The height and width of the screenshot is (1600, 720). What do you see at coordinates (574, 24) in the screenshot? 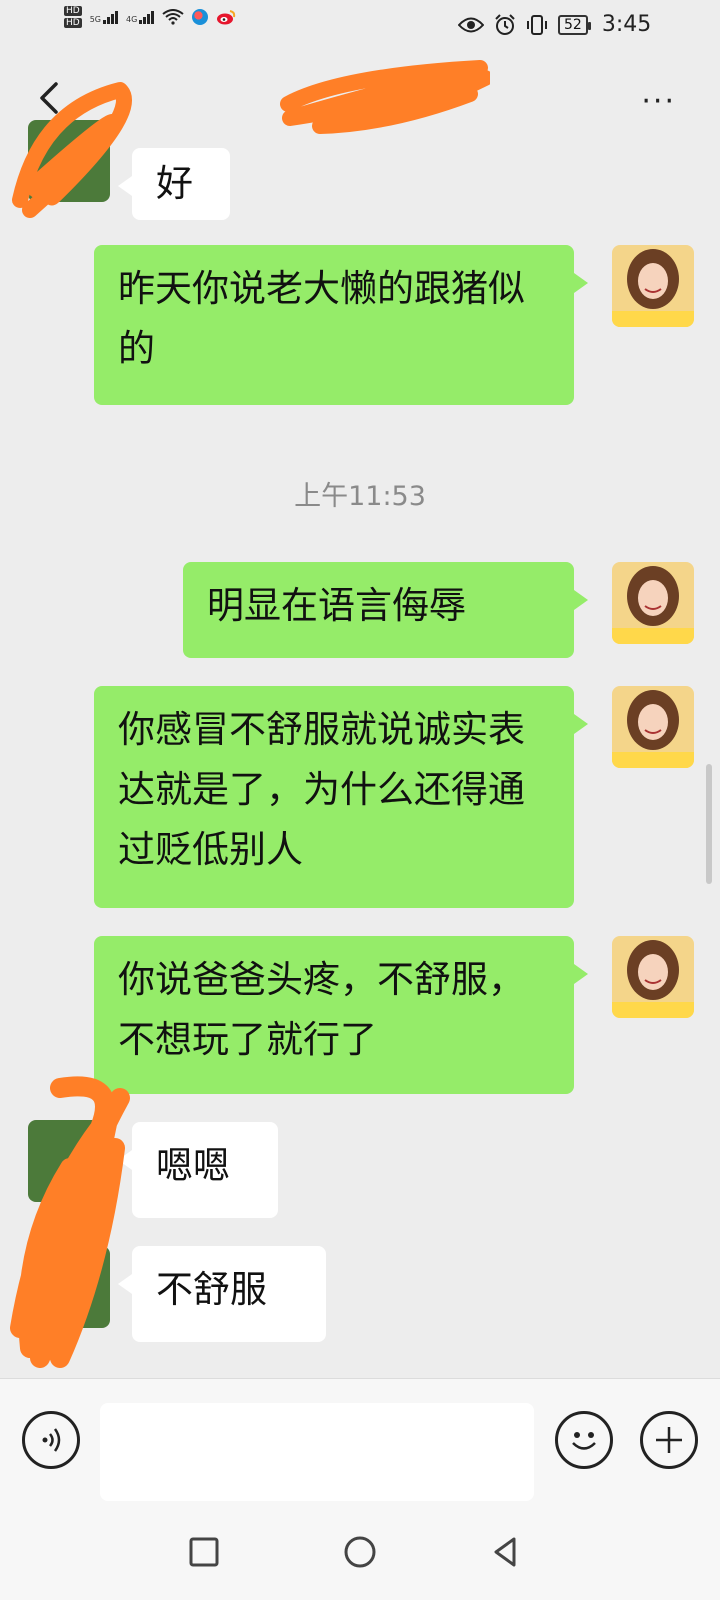
I see `battery-icon: 52` at bounding box center [574, 24].